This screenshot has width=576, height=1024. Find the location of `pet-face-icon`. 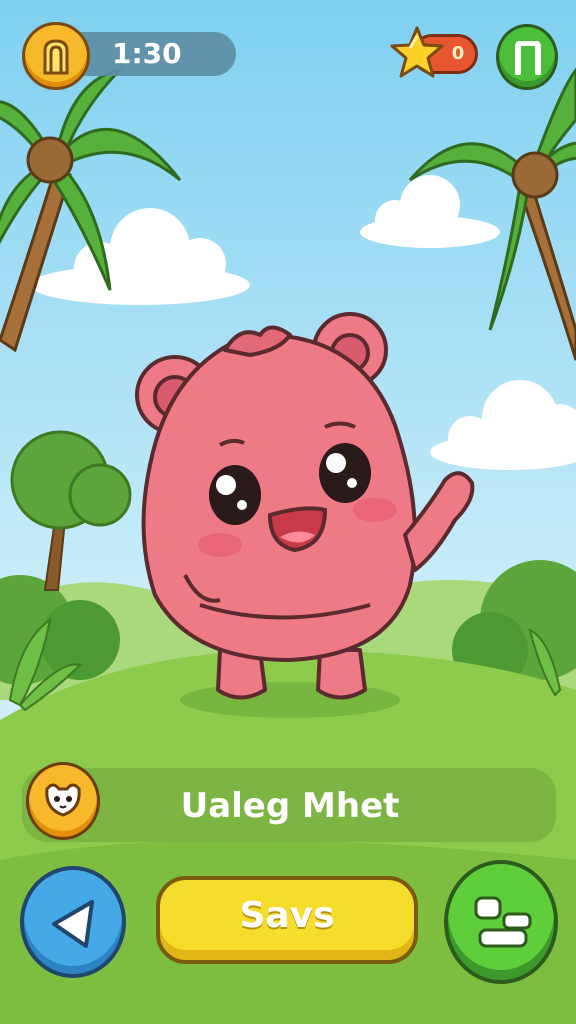

pet-face-icon is located at coordinates (63, 800).